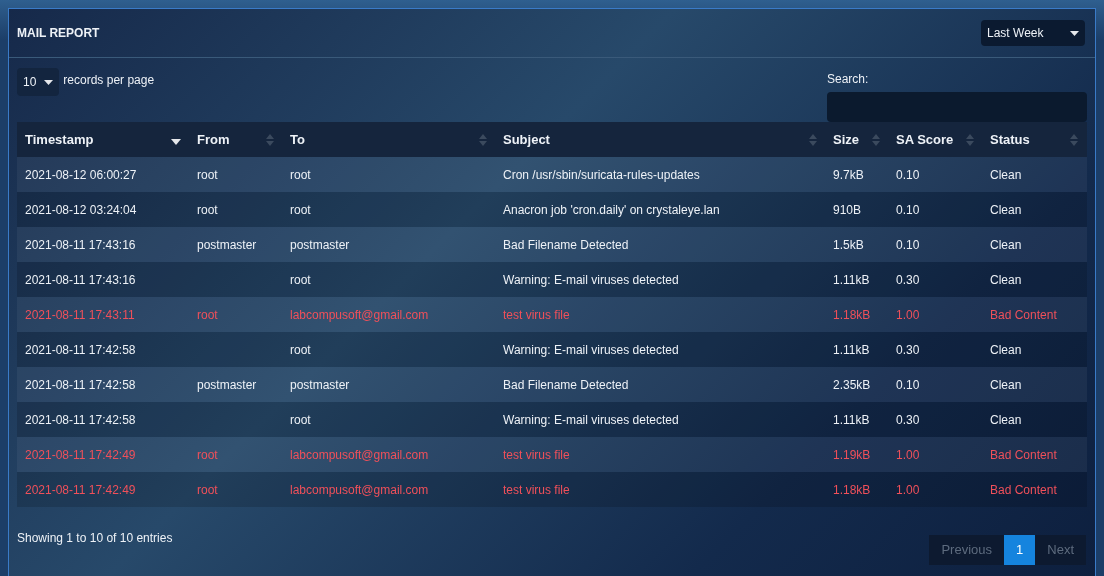 This screenshot has width=1104, height=576. Describe the element at coordinates (660, 139) in the screenshot. I see `column-header: Subject` at that location.